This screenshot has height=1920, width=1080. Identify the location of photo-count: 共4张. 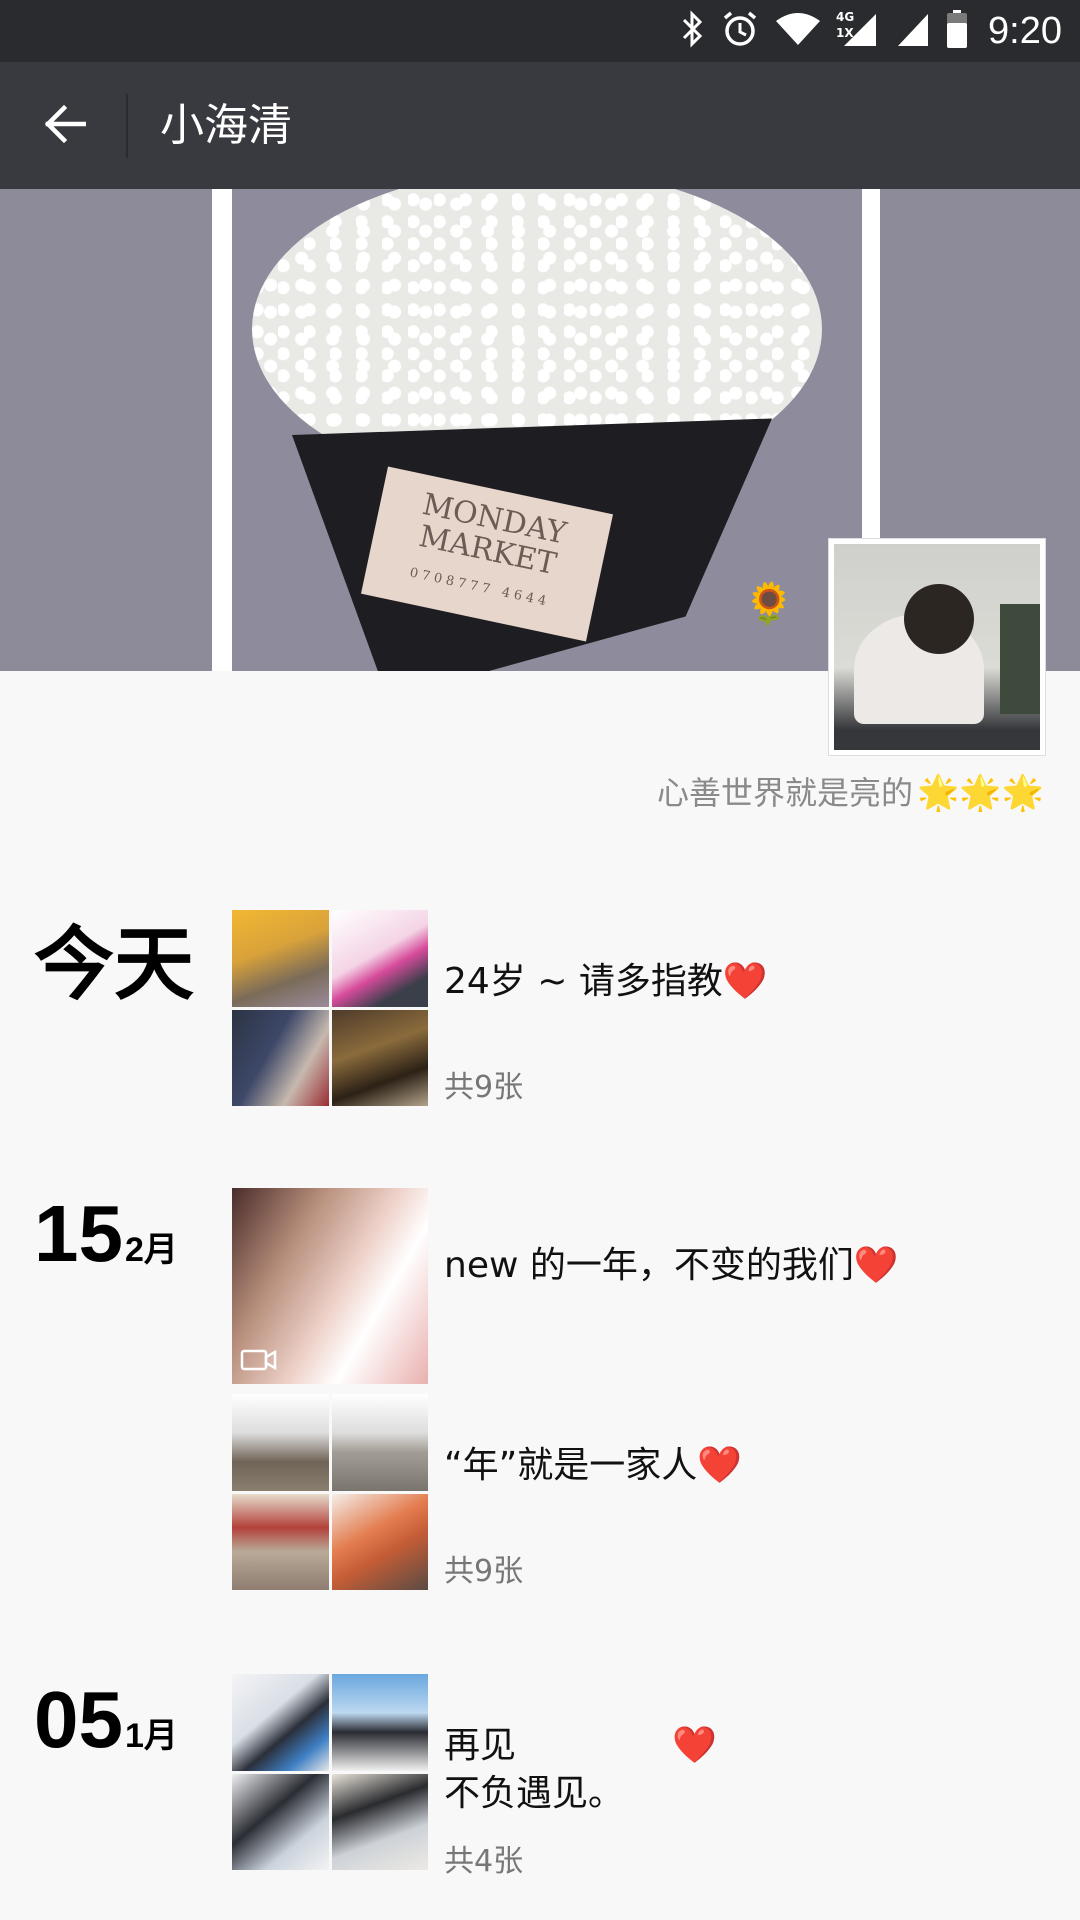
(484, 1861).